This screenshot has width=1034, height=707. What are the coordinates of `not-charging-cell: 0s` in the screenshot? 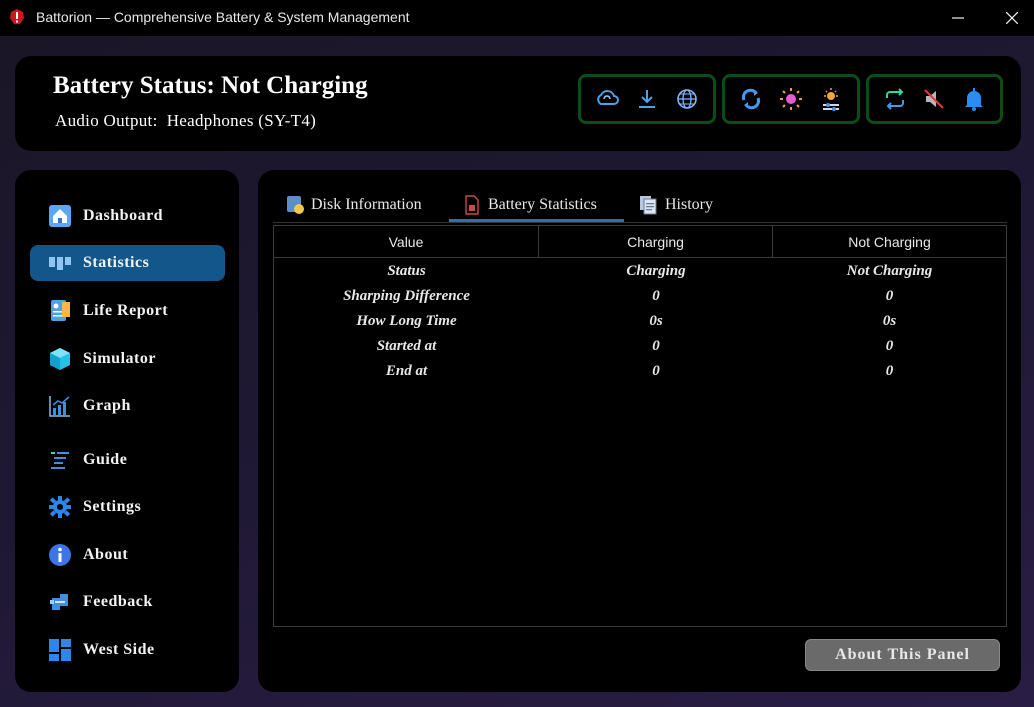 It's located at (889, 321).